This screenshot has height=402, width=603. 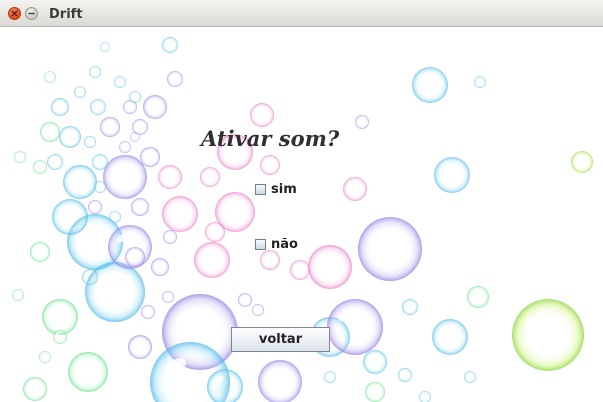 What do you see at coordinates (66, 14) in the screenshot?
I see `window-title: Drift` at bounding box center [66, 14].